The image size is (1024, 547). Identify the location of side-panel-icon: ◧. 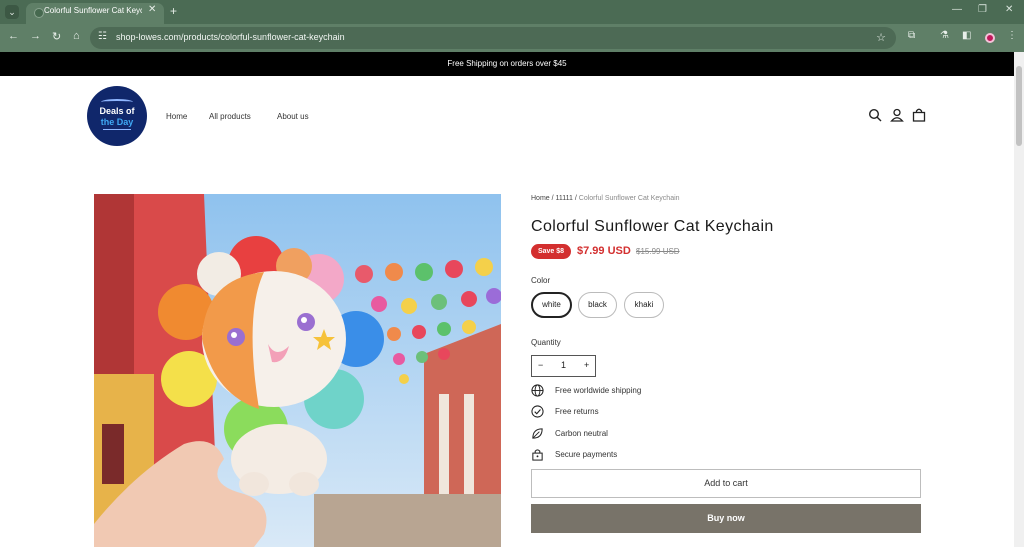
(966, 35).